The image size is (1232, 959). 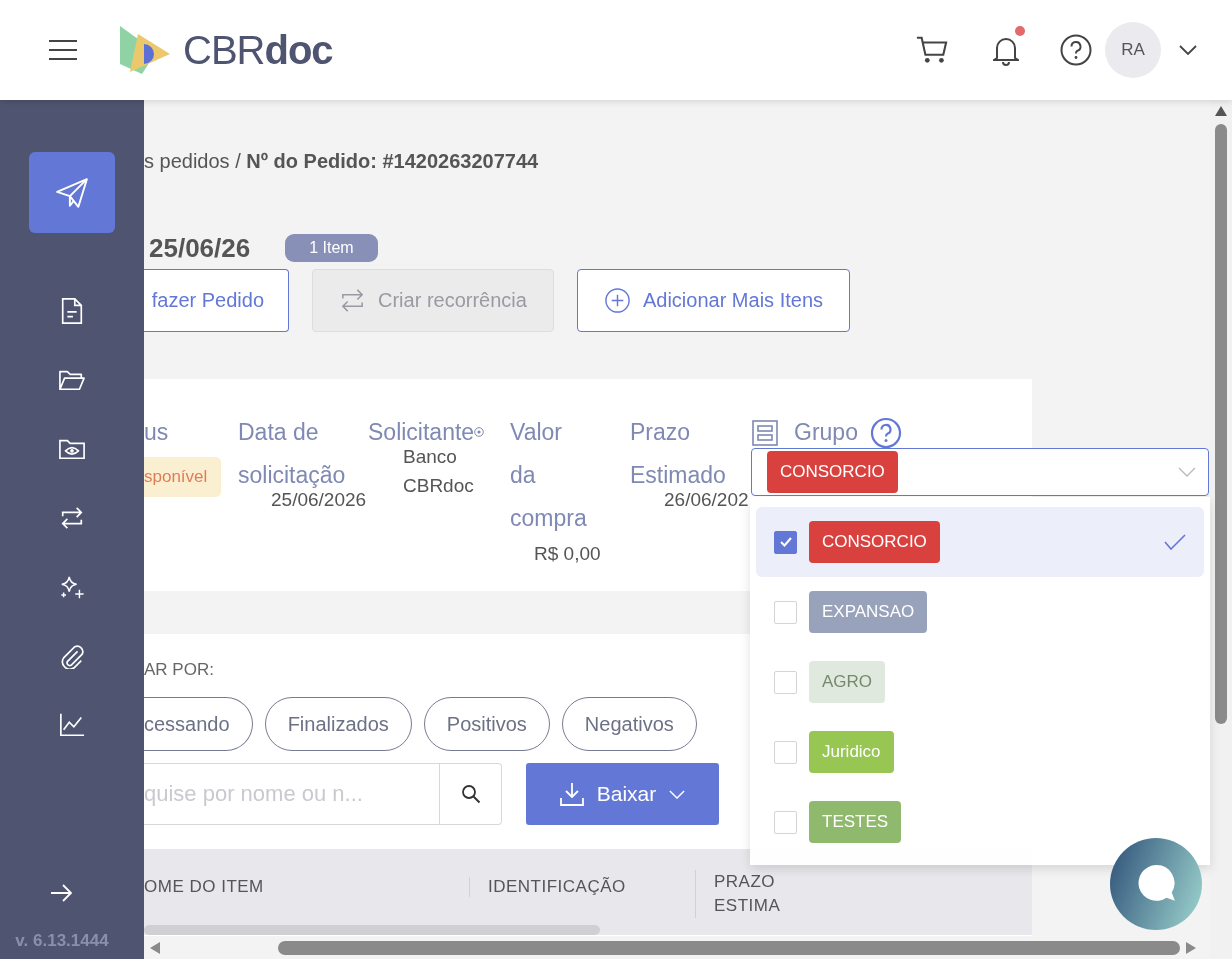 I want to click on dropdown-option: CONSORCIO, so click(x=980, y=542).